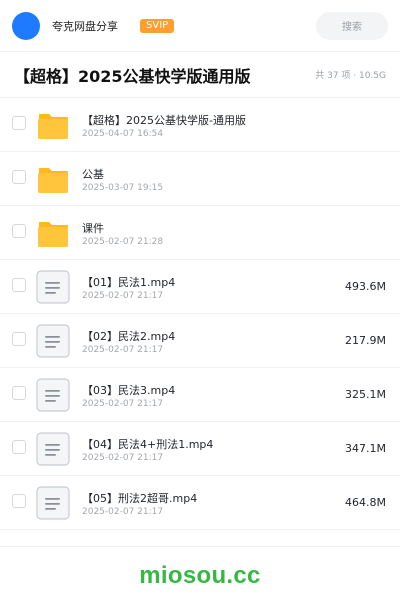  I want to click on header-bar: 夸克网盘分享 SVIP 搜索, so click(200, 26).